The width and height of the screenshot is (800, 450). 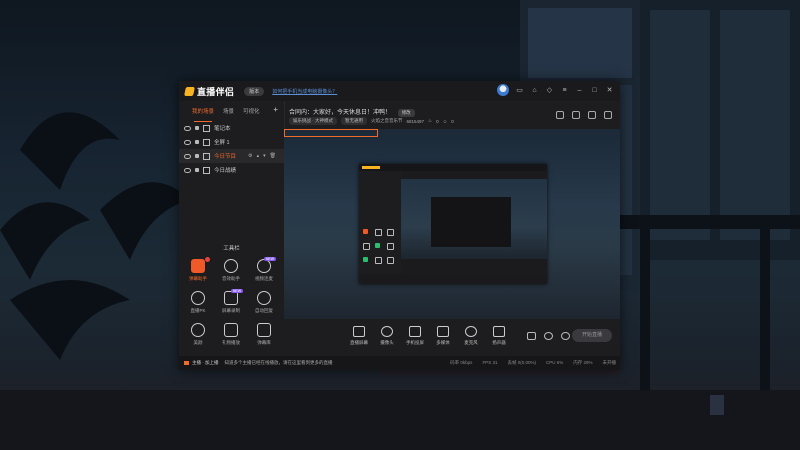 I want to click on up-icon: ▴, so click(x=258, y=156).